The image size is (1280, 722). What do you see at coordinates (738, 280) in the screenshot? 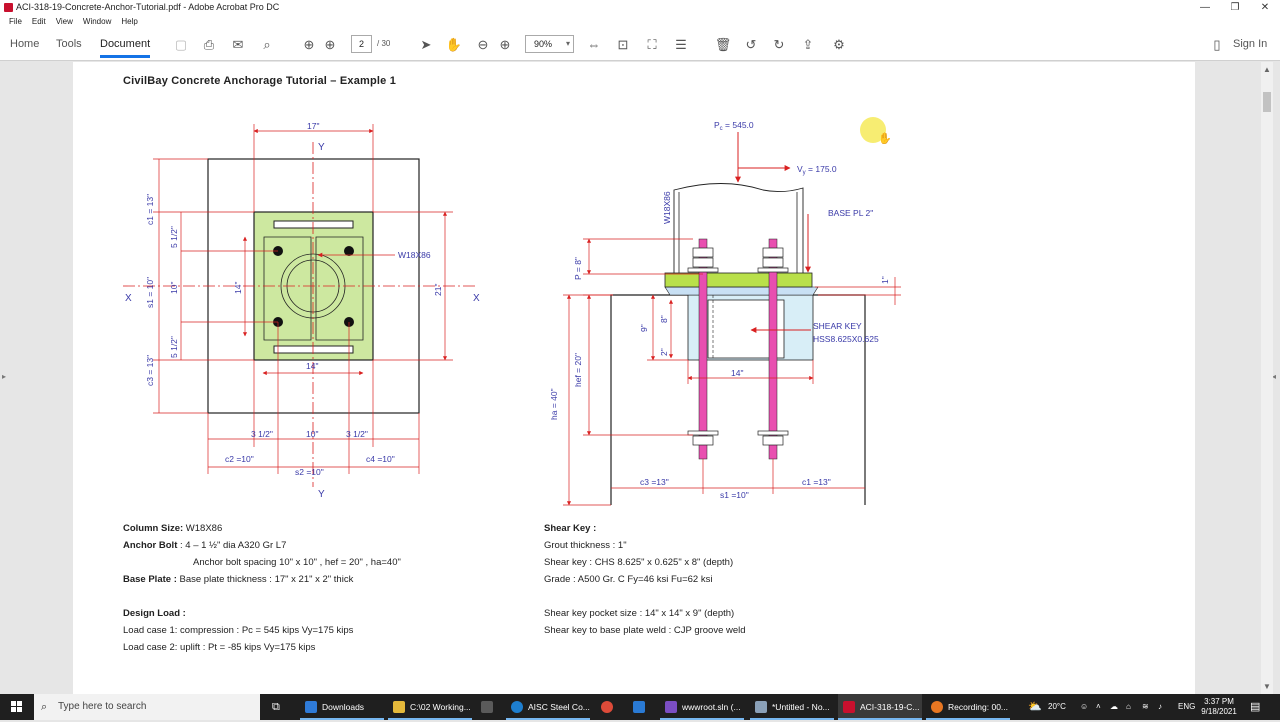
I see `elevation-base-plate` at bounding box center [738, 280].